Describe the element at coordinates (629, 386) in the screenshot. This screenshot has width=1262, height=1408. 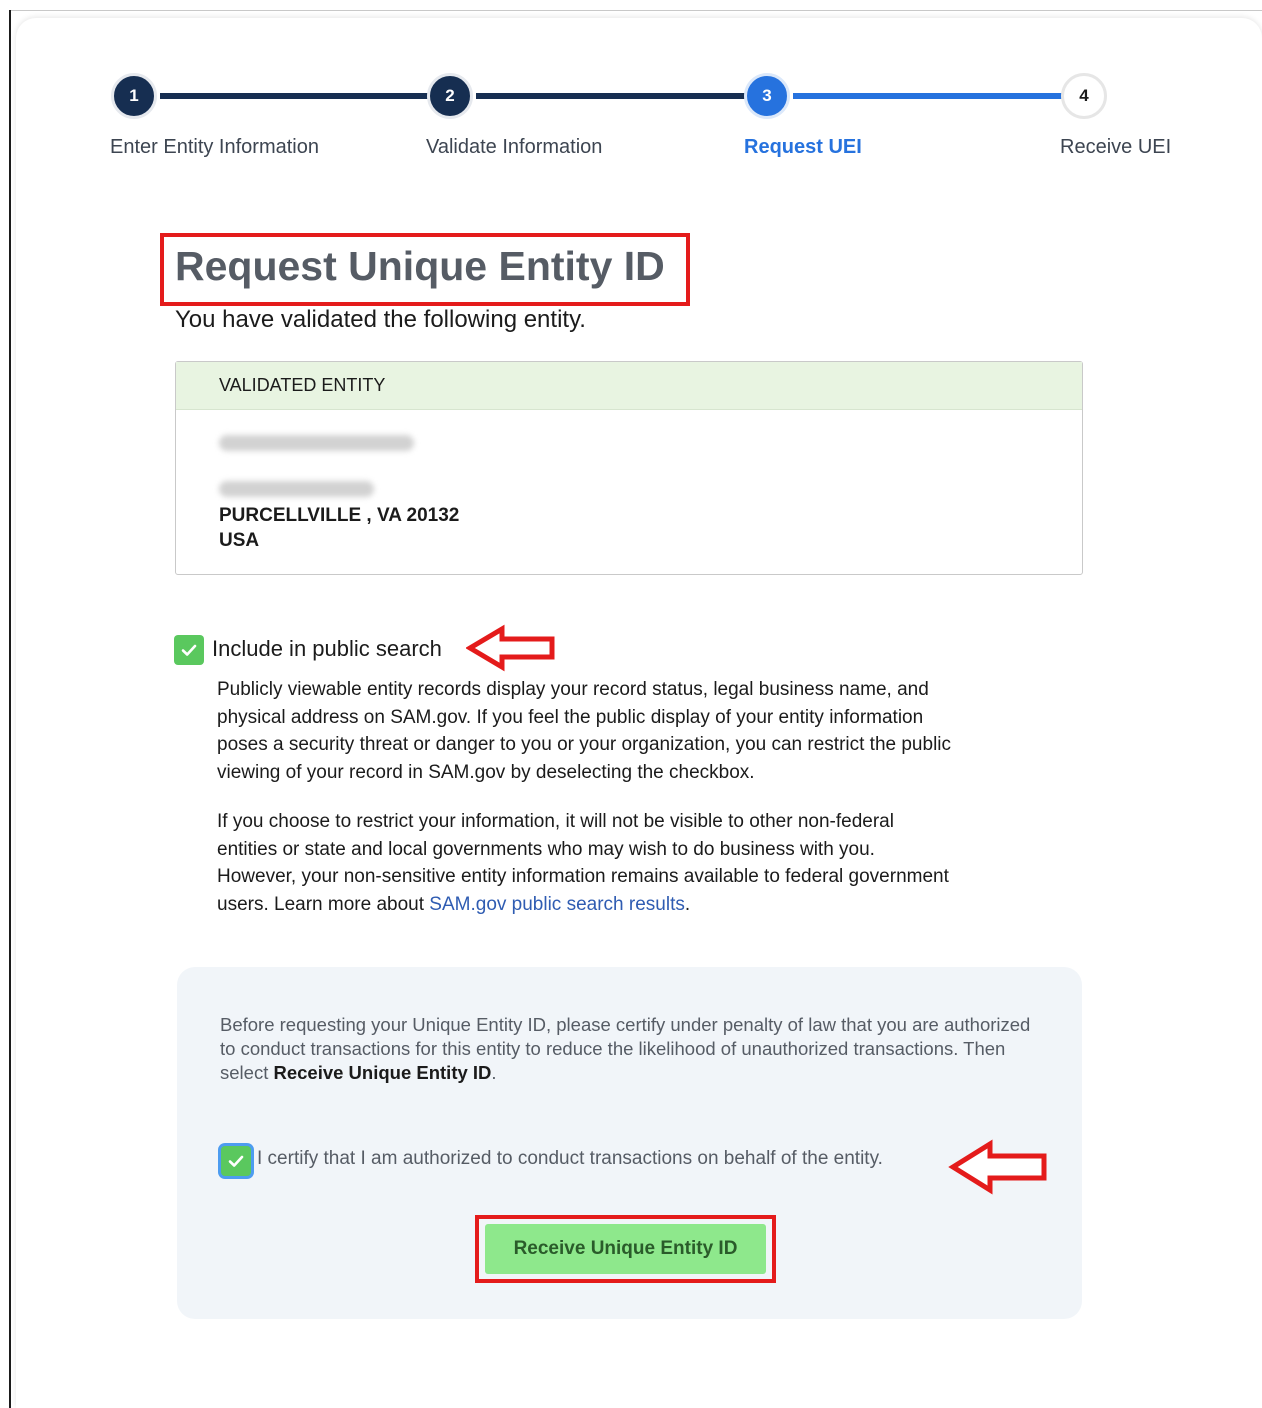
I see `validated-entity-header: VALIDATED ENTITY` at that location.